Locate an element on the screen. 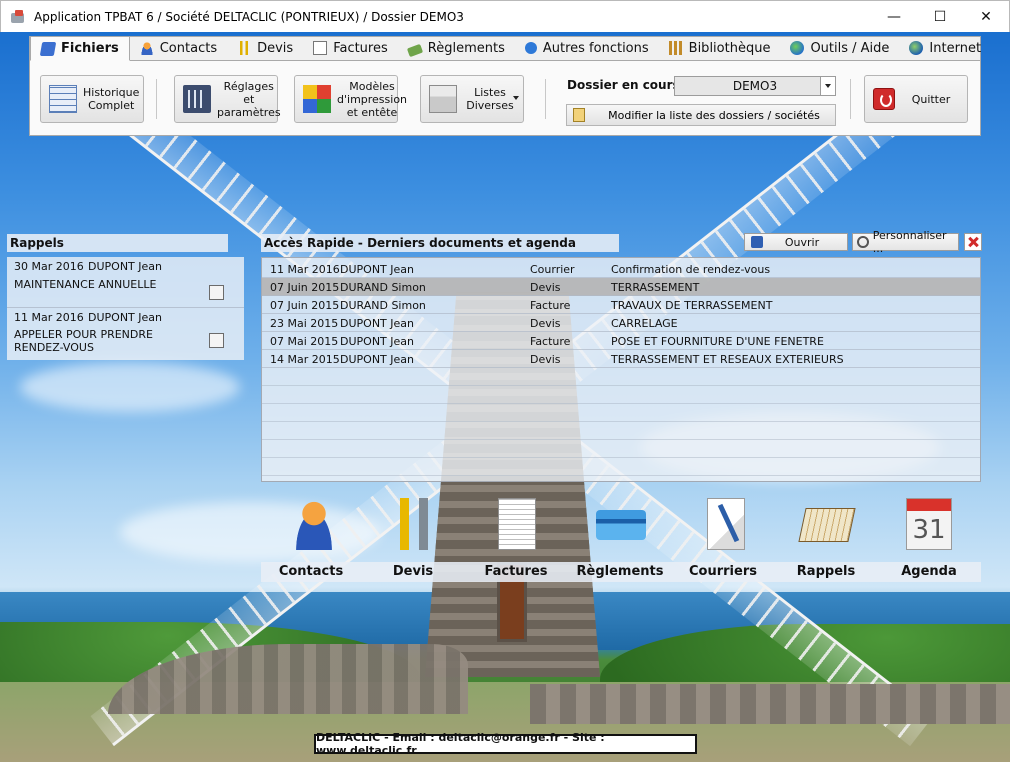 This screenshot has height=762, width=1010. dossier-value: DEMO3 is located at coordinates (755, 86).